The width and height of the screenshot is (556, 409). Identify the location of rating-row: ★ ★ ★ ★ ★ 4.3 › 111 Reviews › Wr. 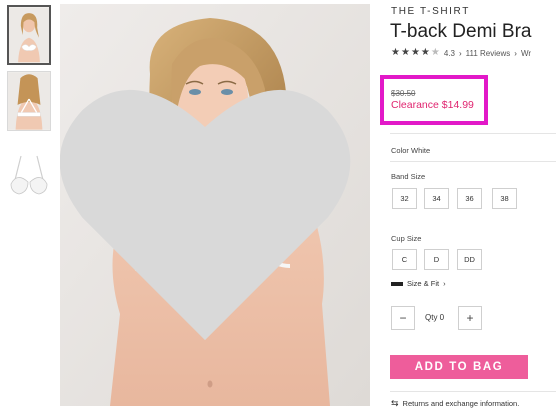
(461, 53).